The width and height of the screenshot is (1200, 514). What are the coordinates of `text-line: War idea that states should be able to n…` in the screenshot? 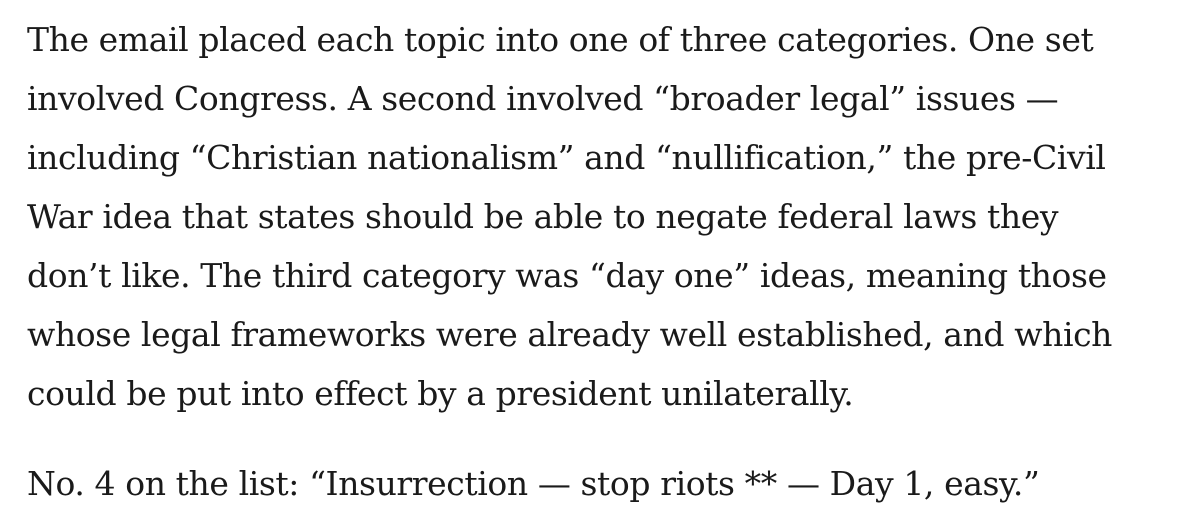 It's located at (543, 216).